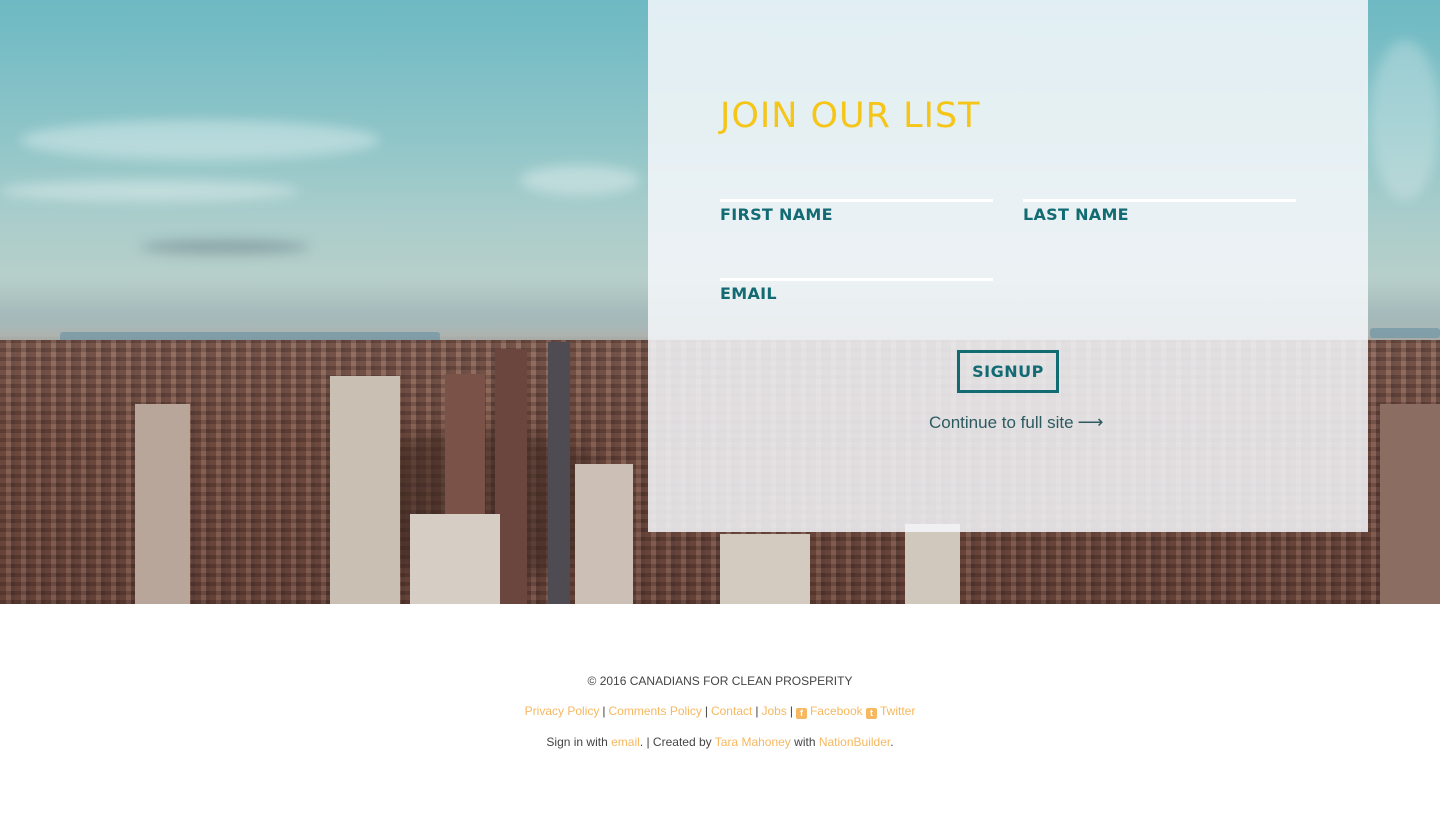  I want to click on signin-email-link: email, so click(625, 742).